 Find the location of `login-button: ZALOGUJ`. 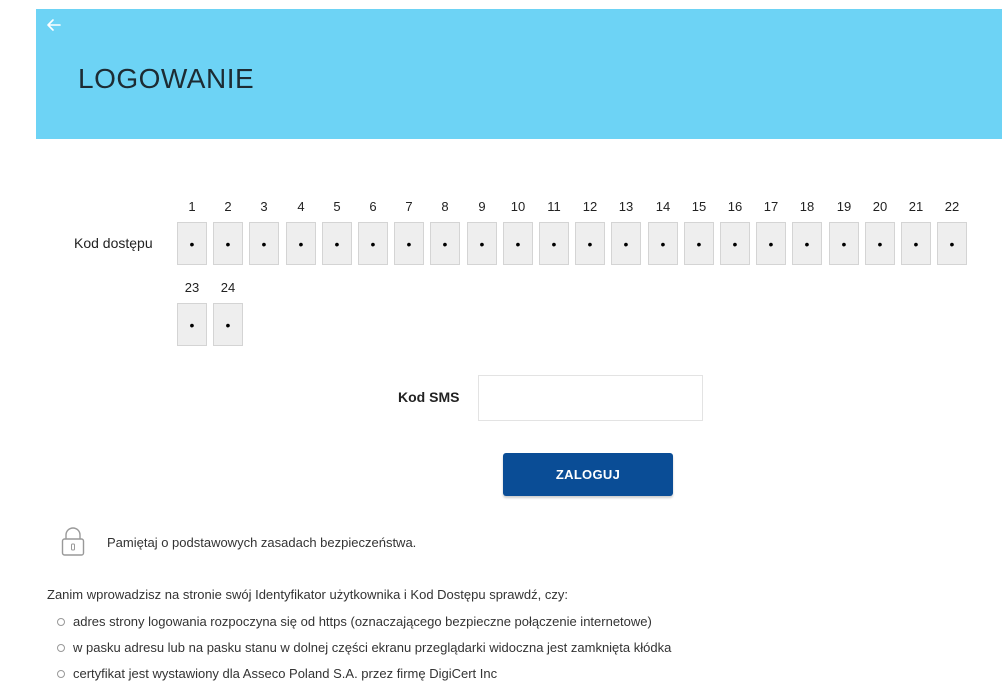

login-button: ZALOGUJ is located at coordinates (588, 474).